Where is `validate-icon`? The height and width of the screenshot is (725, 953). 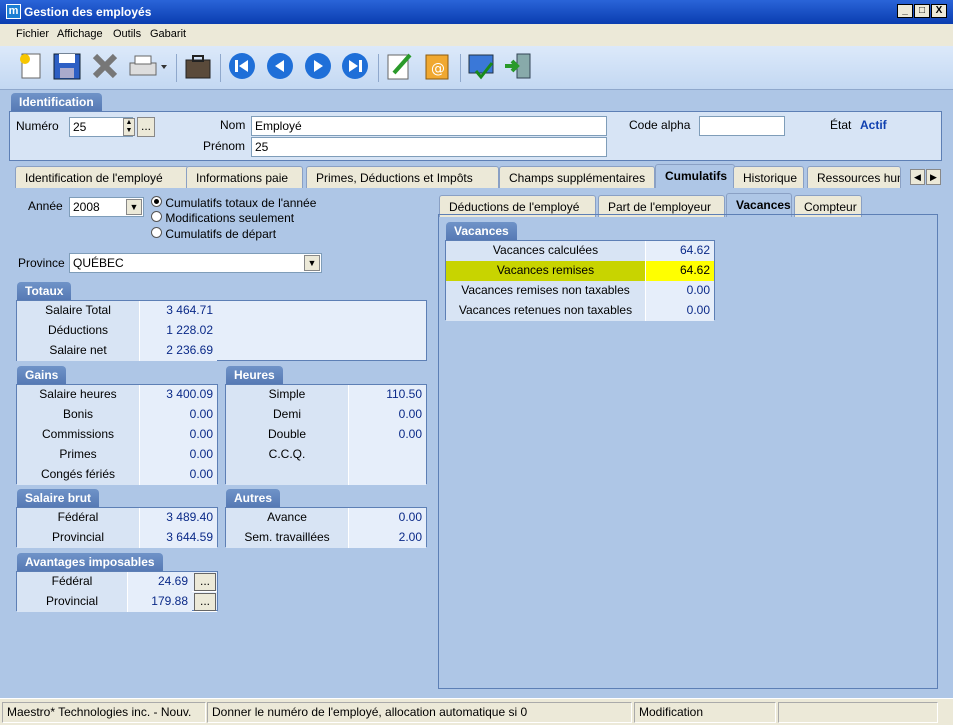 validate-icon is located at coordinates (481, 67).